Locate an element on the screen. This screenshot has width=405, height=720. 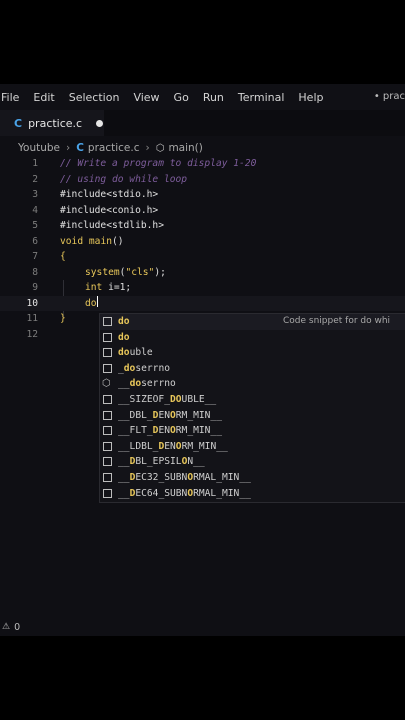
line-number: 9 is located at coordinates (35, 287).